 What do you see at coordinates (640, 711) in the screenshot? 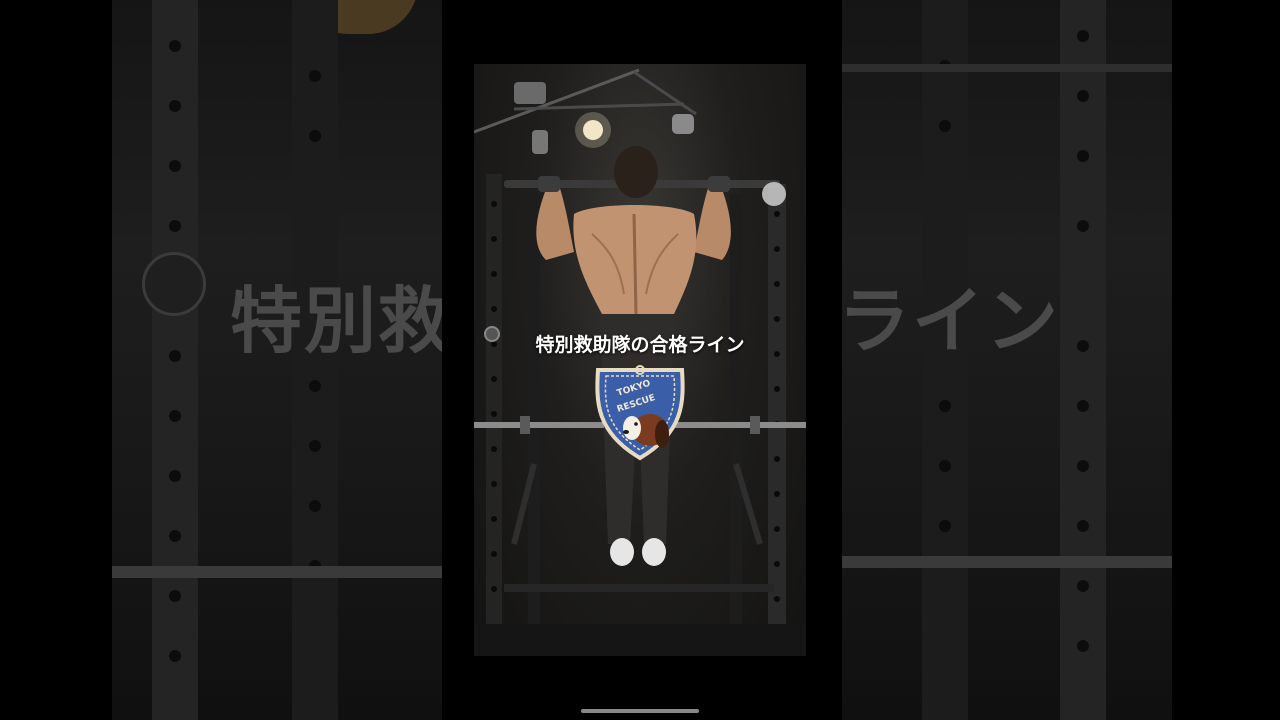
I see `home-indicator` at bounding box center [640, 711].